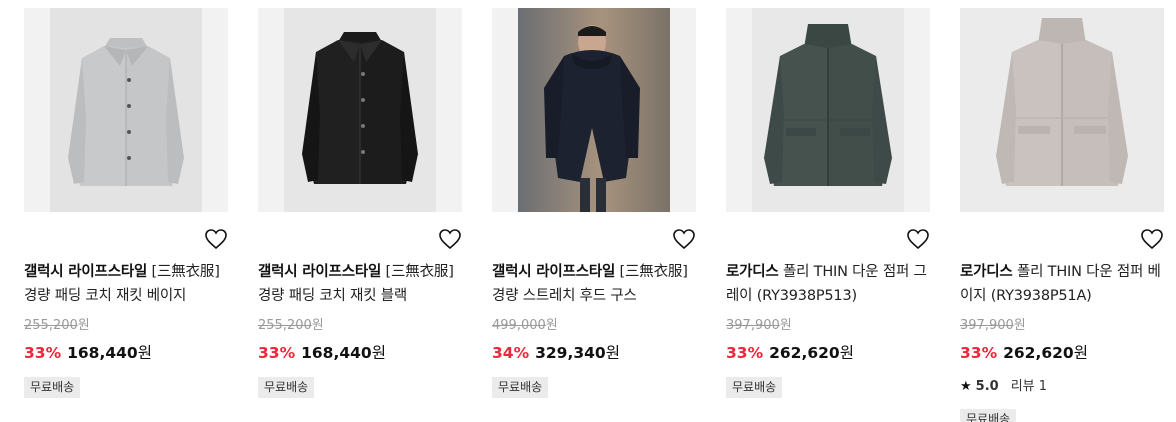  I want to click on original-price: 499,000원, so click(525, 326).